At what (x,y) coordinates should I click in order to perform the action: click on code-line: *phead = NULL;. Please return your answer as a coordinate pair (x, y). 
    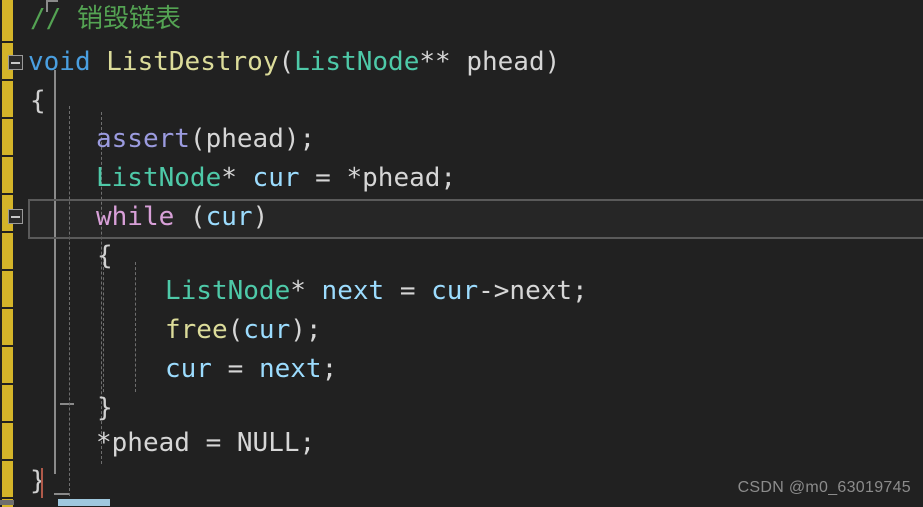
    Looking at the image, I should click on (157, 443).